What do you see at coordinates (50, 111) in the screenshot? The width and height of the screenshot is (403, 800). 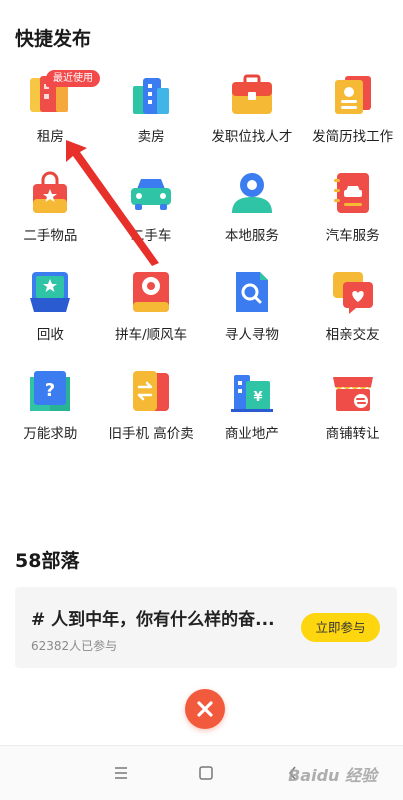 I see `publish-item-rent: 租房 最近使用` at bounding box center [50, 111].